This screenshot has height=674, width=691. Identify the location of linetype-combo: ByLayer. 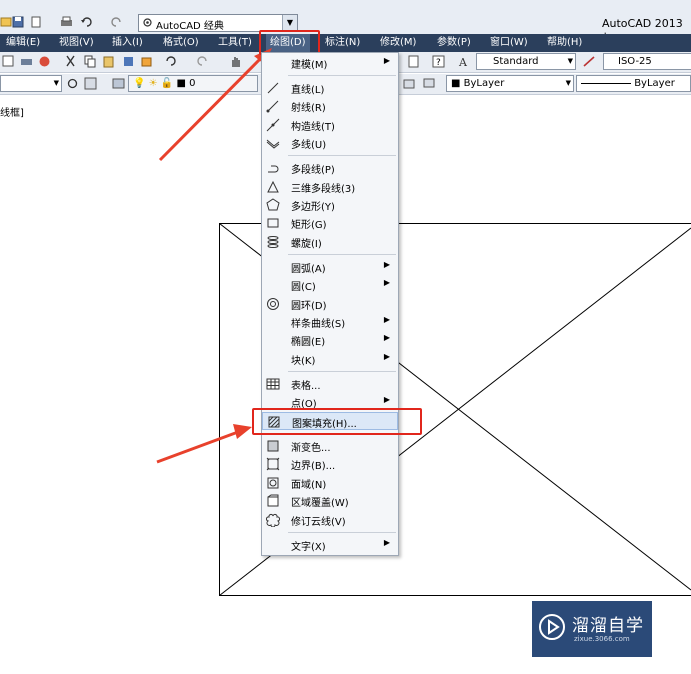
(633, 83).